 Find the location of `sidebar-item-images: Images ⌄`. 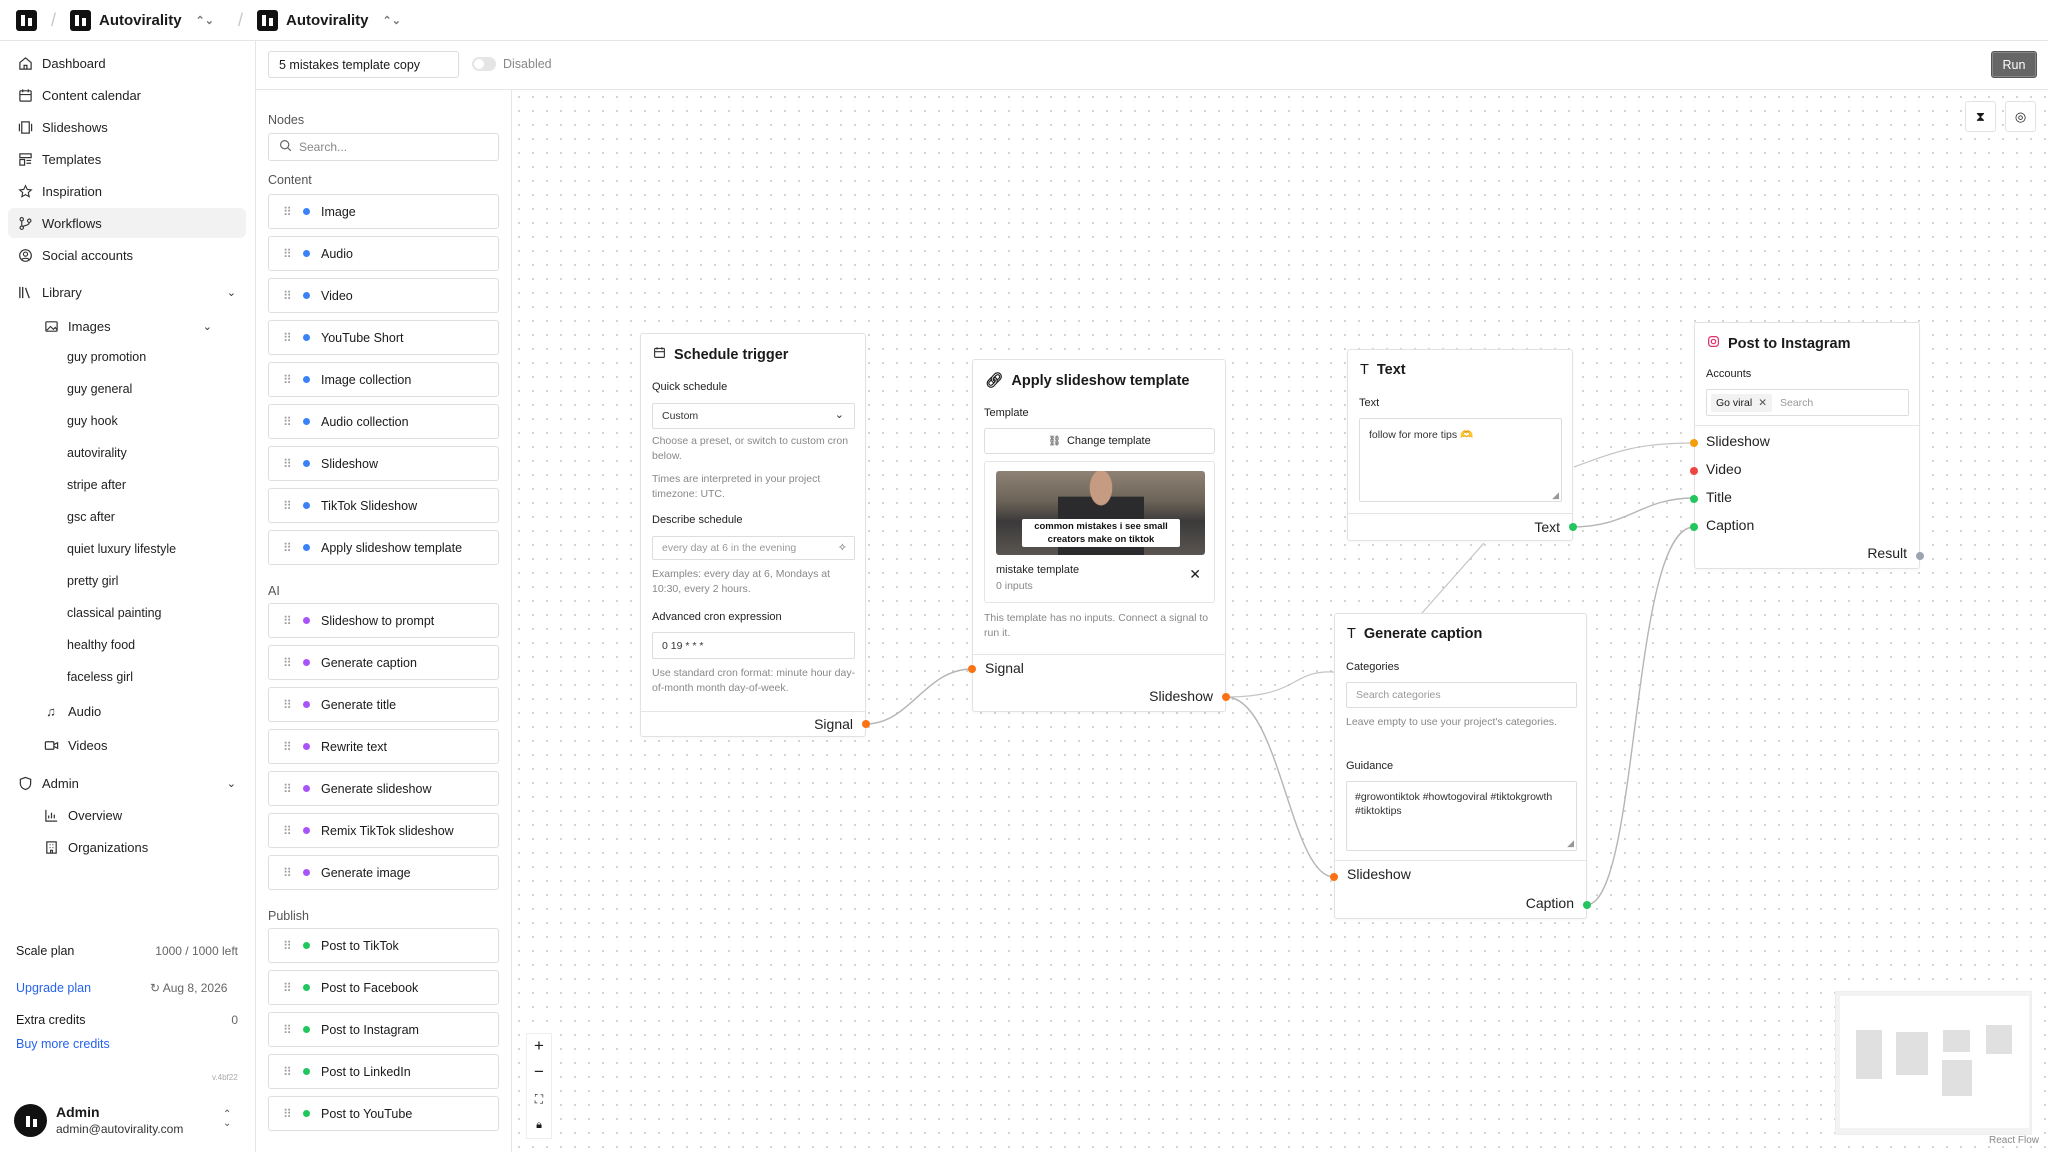

sidebar-item-images: Images ⌄ is located at coordinates (127, 326).